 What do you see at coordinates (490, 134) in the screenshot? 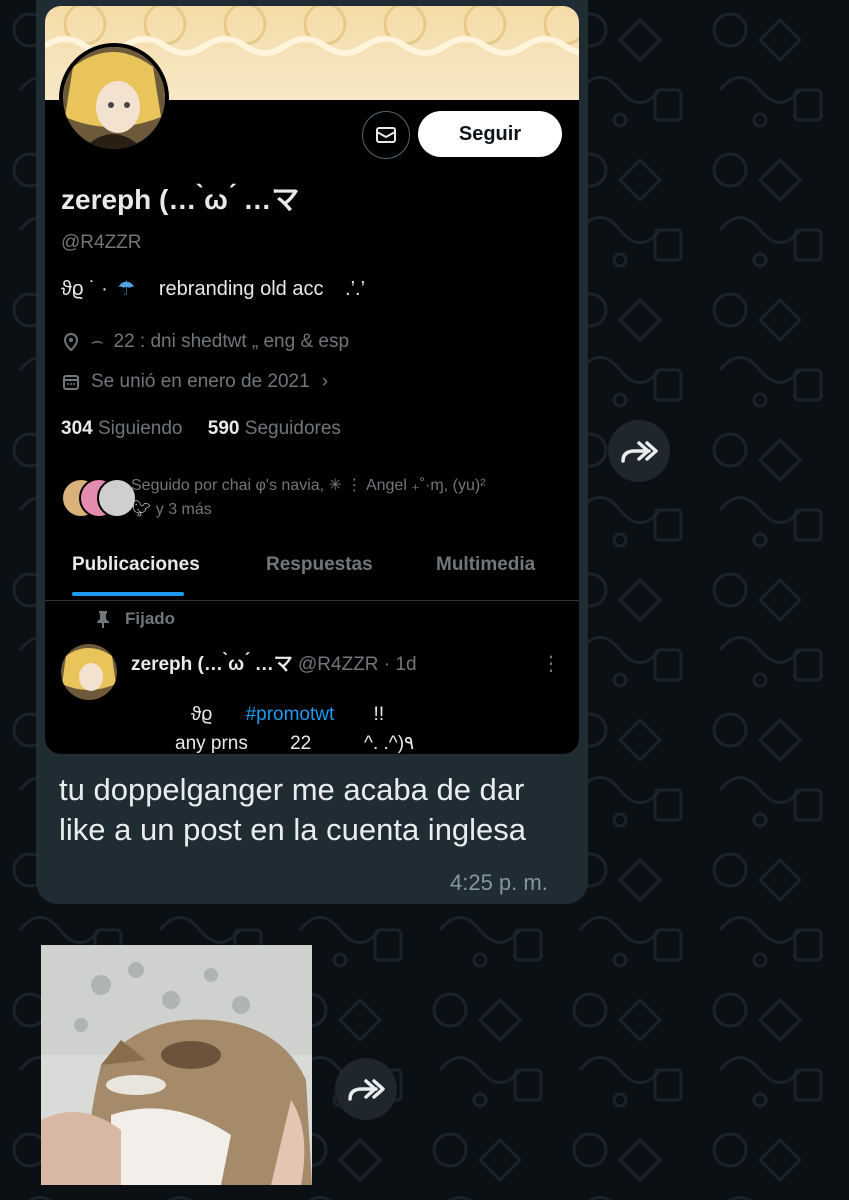
I see `follow-button: Seguir` at bounding box center [490, 134].